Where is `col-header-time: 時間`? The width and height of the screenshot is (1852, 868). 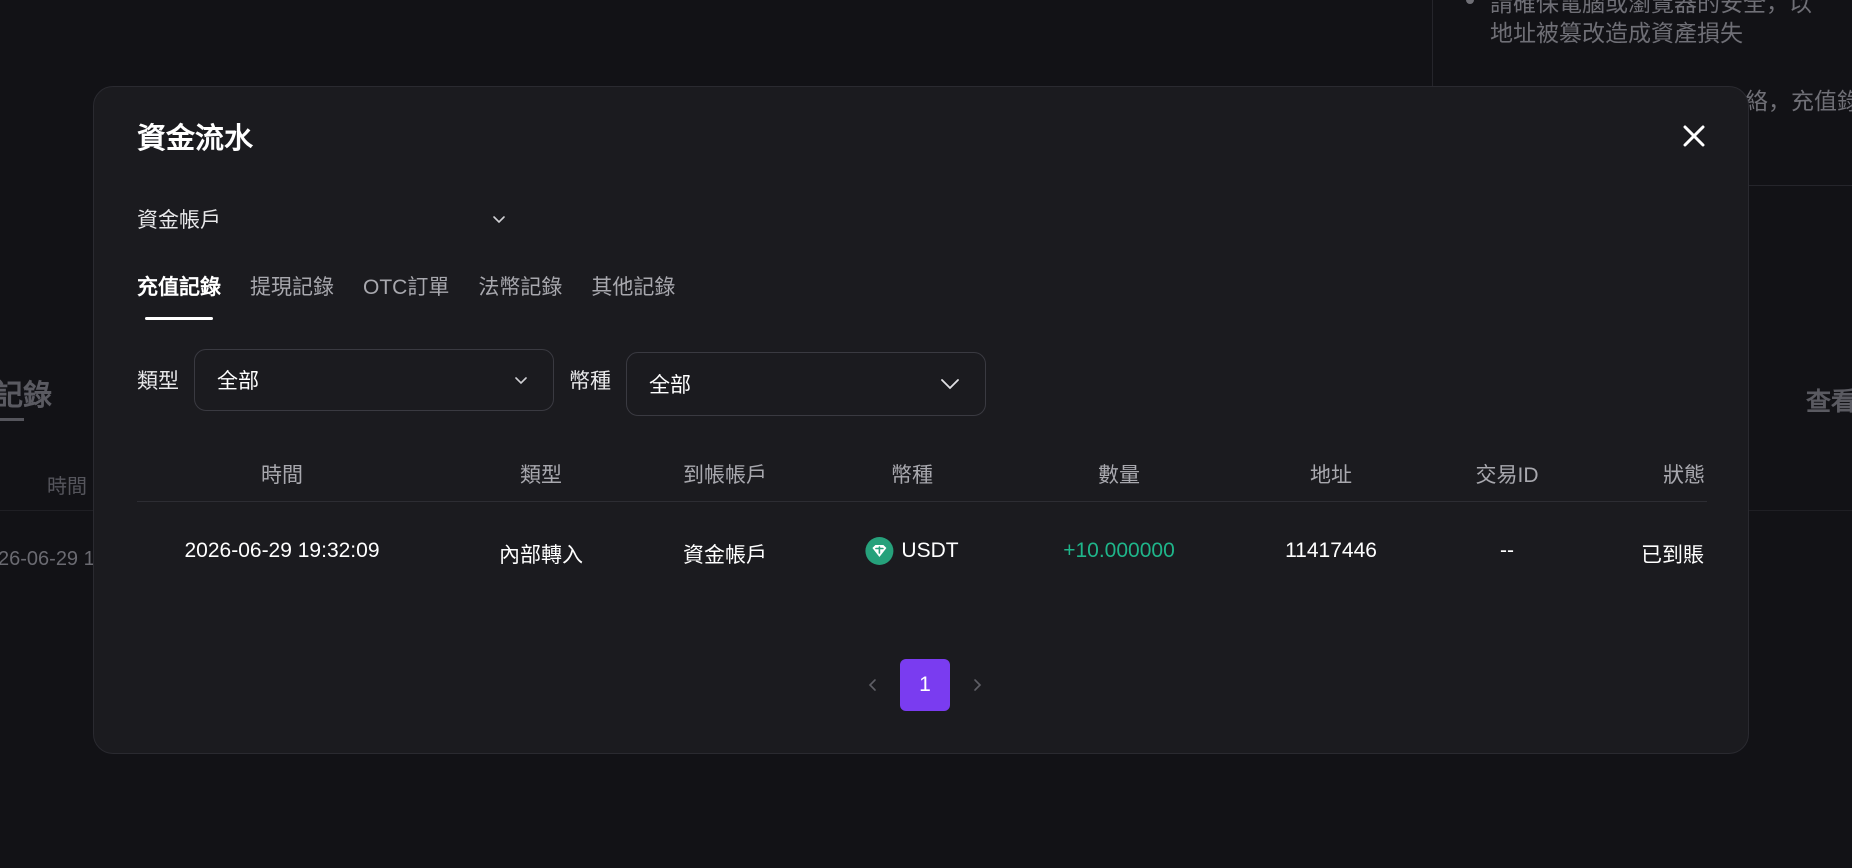 col-header-time: 時間 is located at coordinates (282, 475).